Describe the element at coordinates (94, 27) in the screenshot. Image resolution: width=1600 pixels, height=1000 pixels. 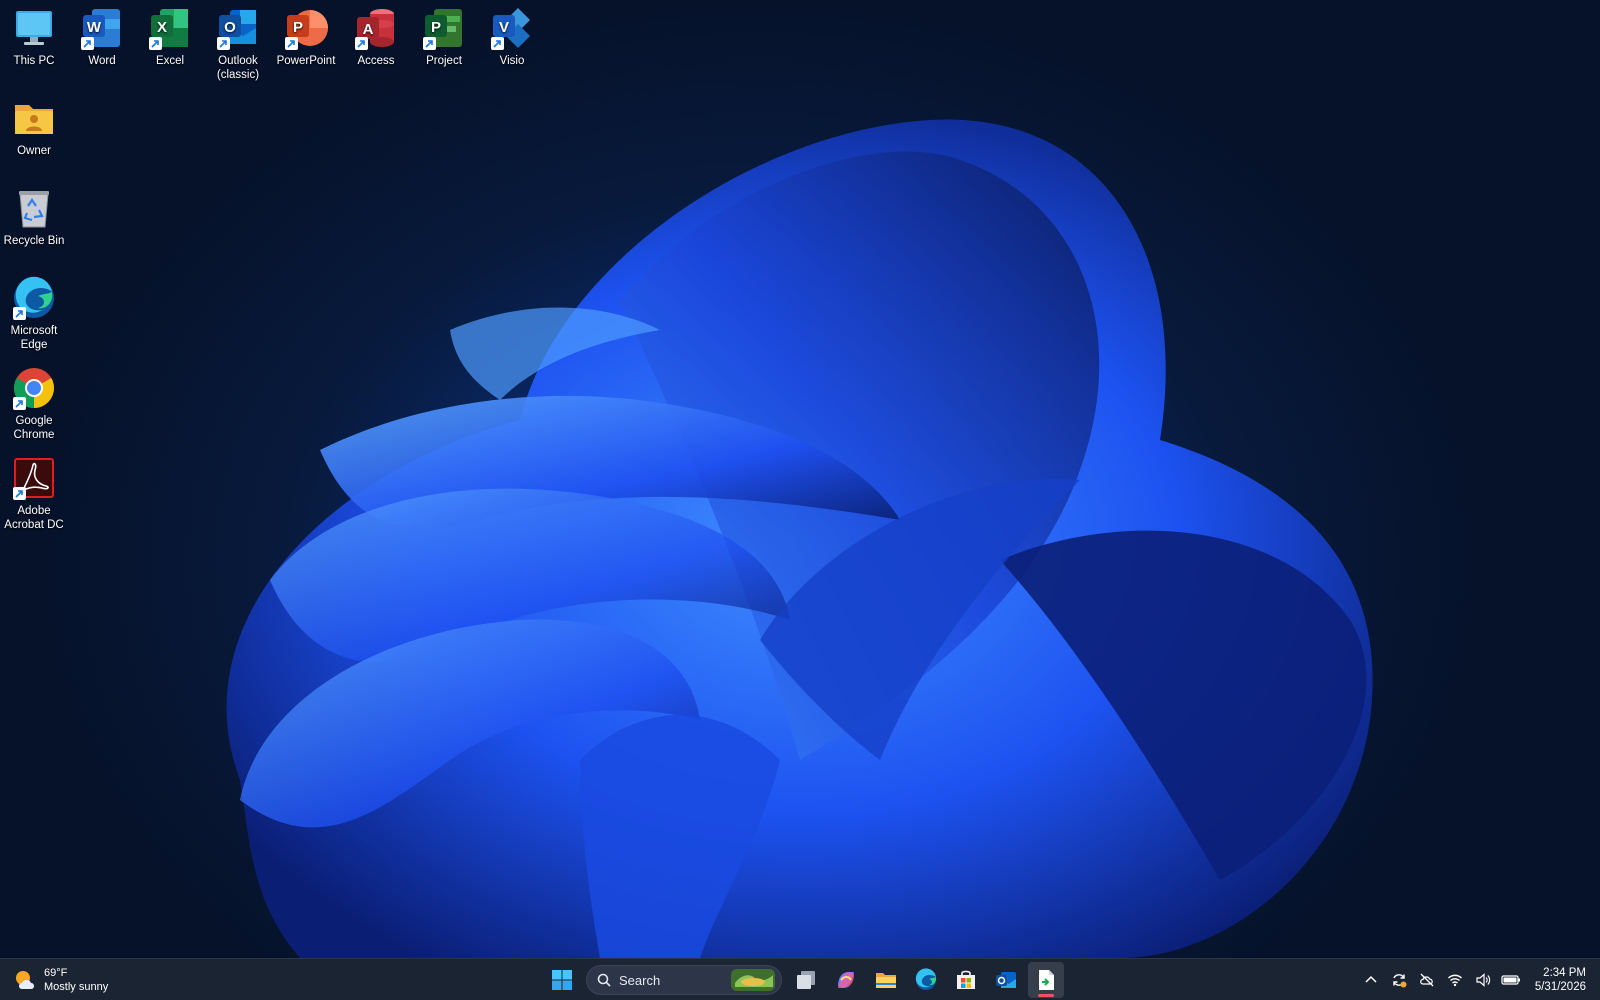
I see `svg-text: W` at that location.